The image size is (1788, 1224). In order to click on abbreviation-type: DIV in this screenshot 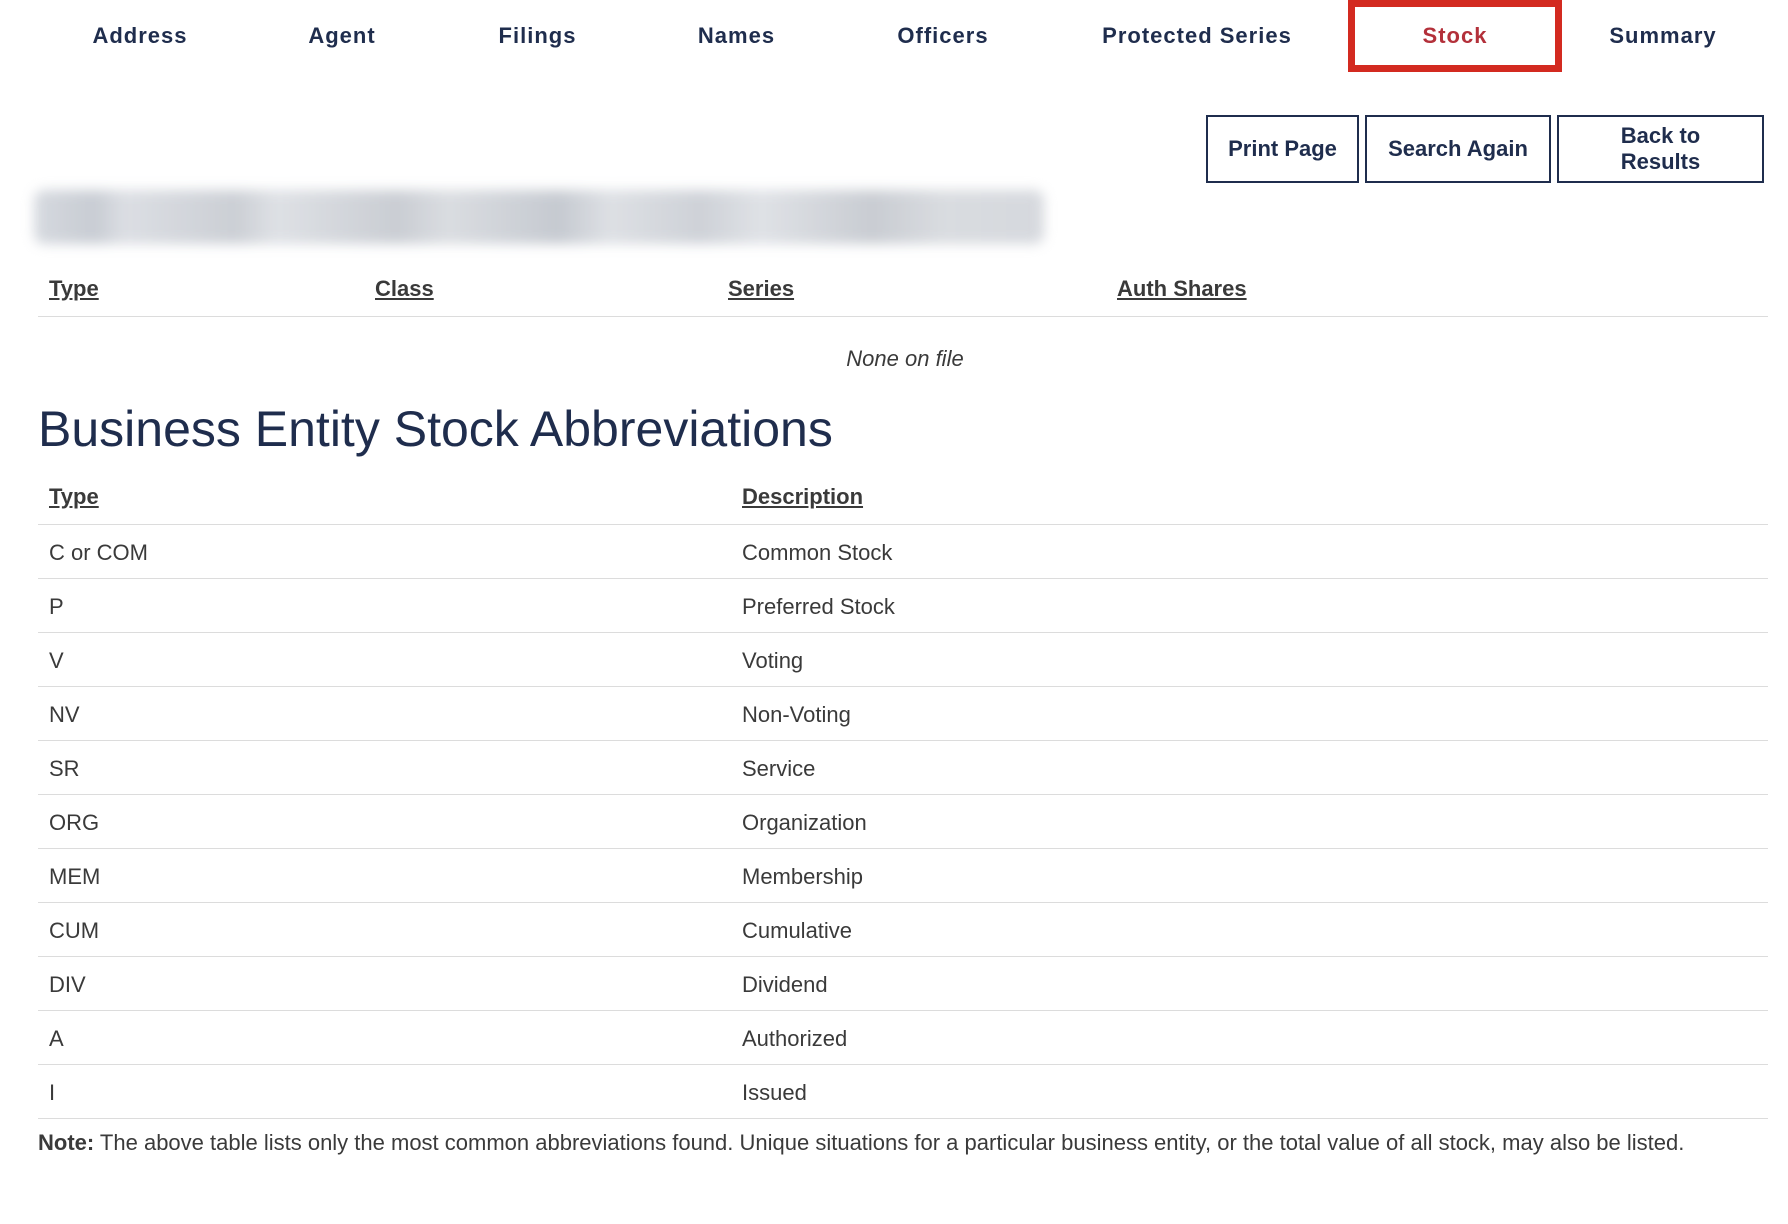, I will do `click(67, 984)`.